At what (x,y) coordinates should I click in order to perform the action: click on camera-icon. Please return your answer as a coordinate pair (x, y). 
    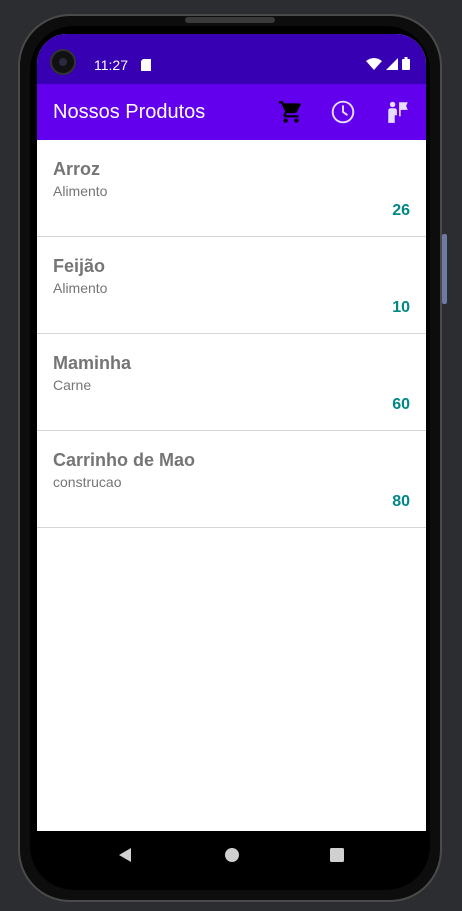
    Looking at the image, I should click on (63, 62).